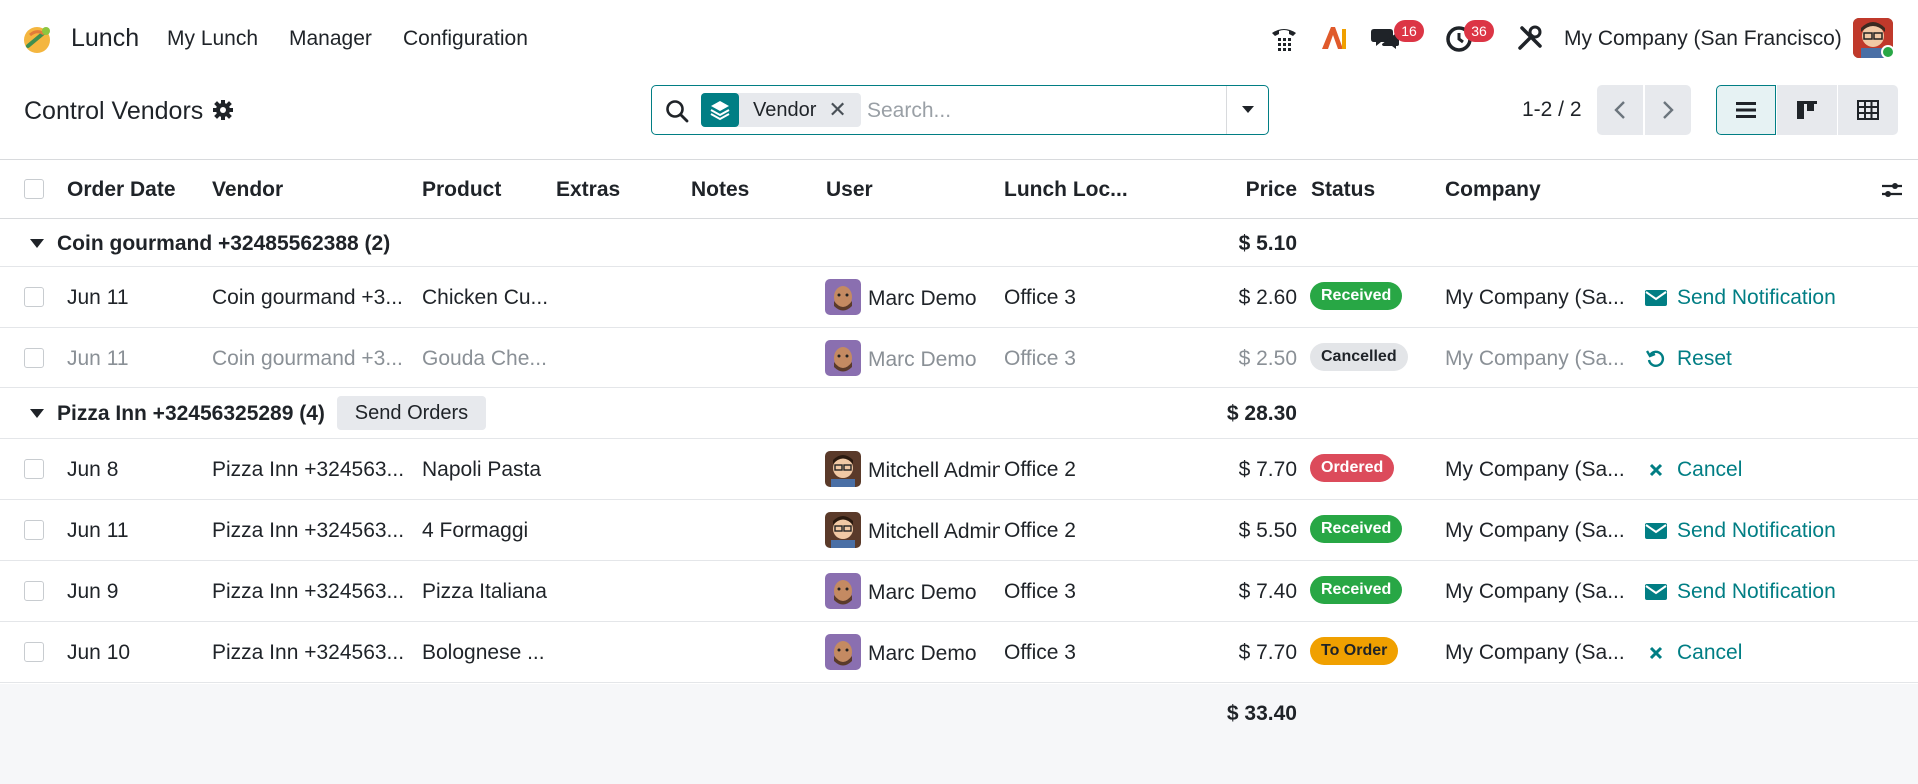  What do you see at coordinates (1267, 358) in the screenshot?
I see `price: $ 2.50` at bounding box center [1267, 358].